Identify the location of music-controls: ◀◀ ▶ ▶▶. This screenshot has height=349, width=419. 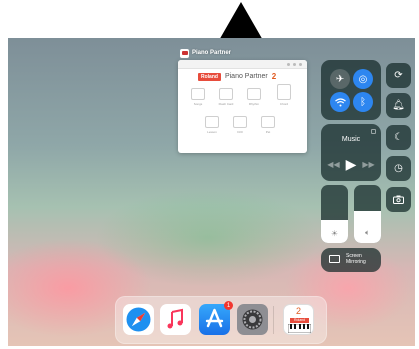
(351, 164).